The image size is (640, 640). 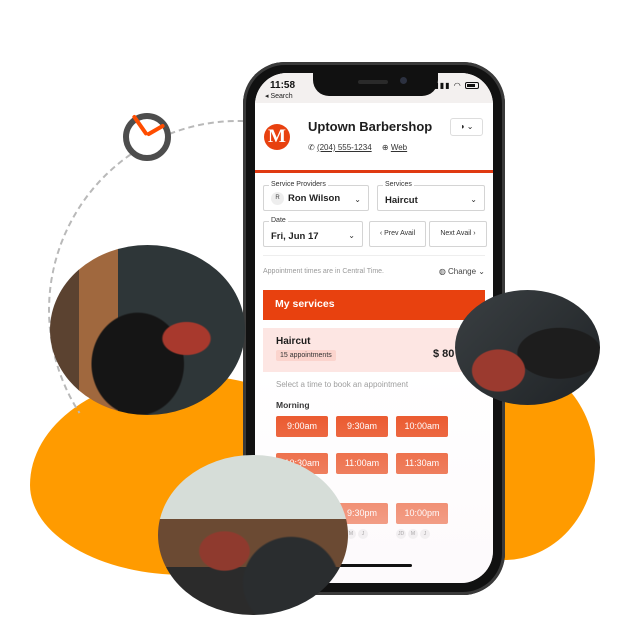 What do you see at coordinates (444, 354) in the screenshot?
I see `service-price: $ 80` at bounding box center [444, 354].